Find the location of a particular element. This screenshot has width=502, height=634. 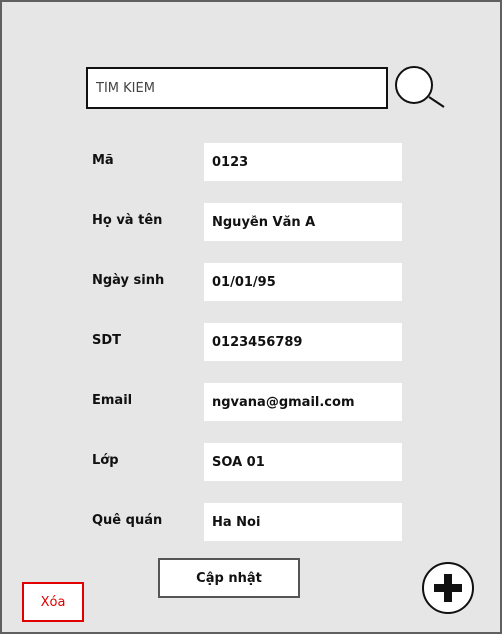

field-label-ngay-sinh: Ngày sinh is located at coordinates (128, 280).